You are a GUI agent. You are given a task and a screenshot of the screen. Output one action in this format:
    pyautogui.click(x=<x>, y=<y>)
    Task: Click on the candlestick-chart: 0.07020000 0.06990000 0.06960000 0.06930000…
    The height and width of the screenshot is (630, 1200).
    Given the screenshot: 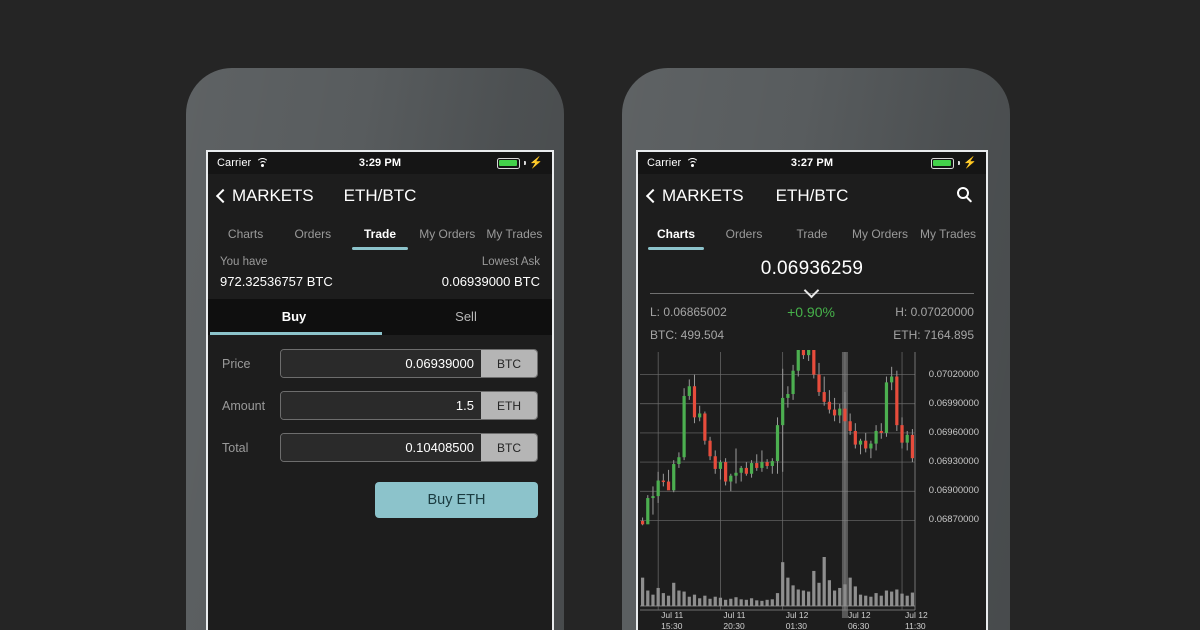 What is the action you would take?
    pyautogui.click(x=812, y=490)
    